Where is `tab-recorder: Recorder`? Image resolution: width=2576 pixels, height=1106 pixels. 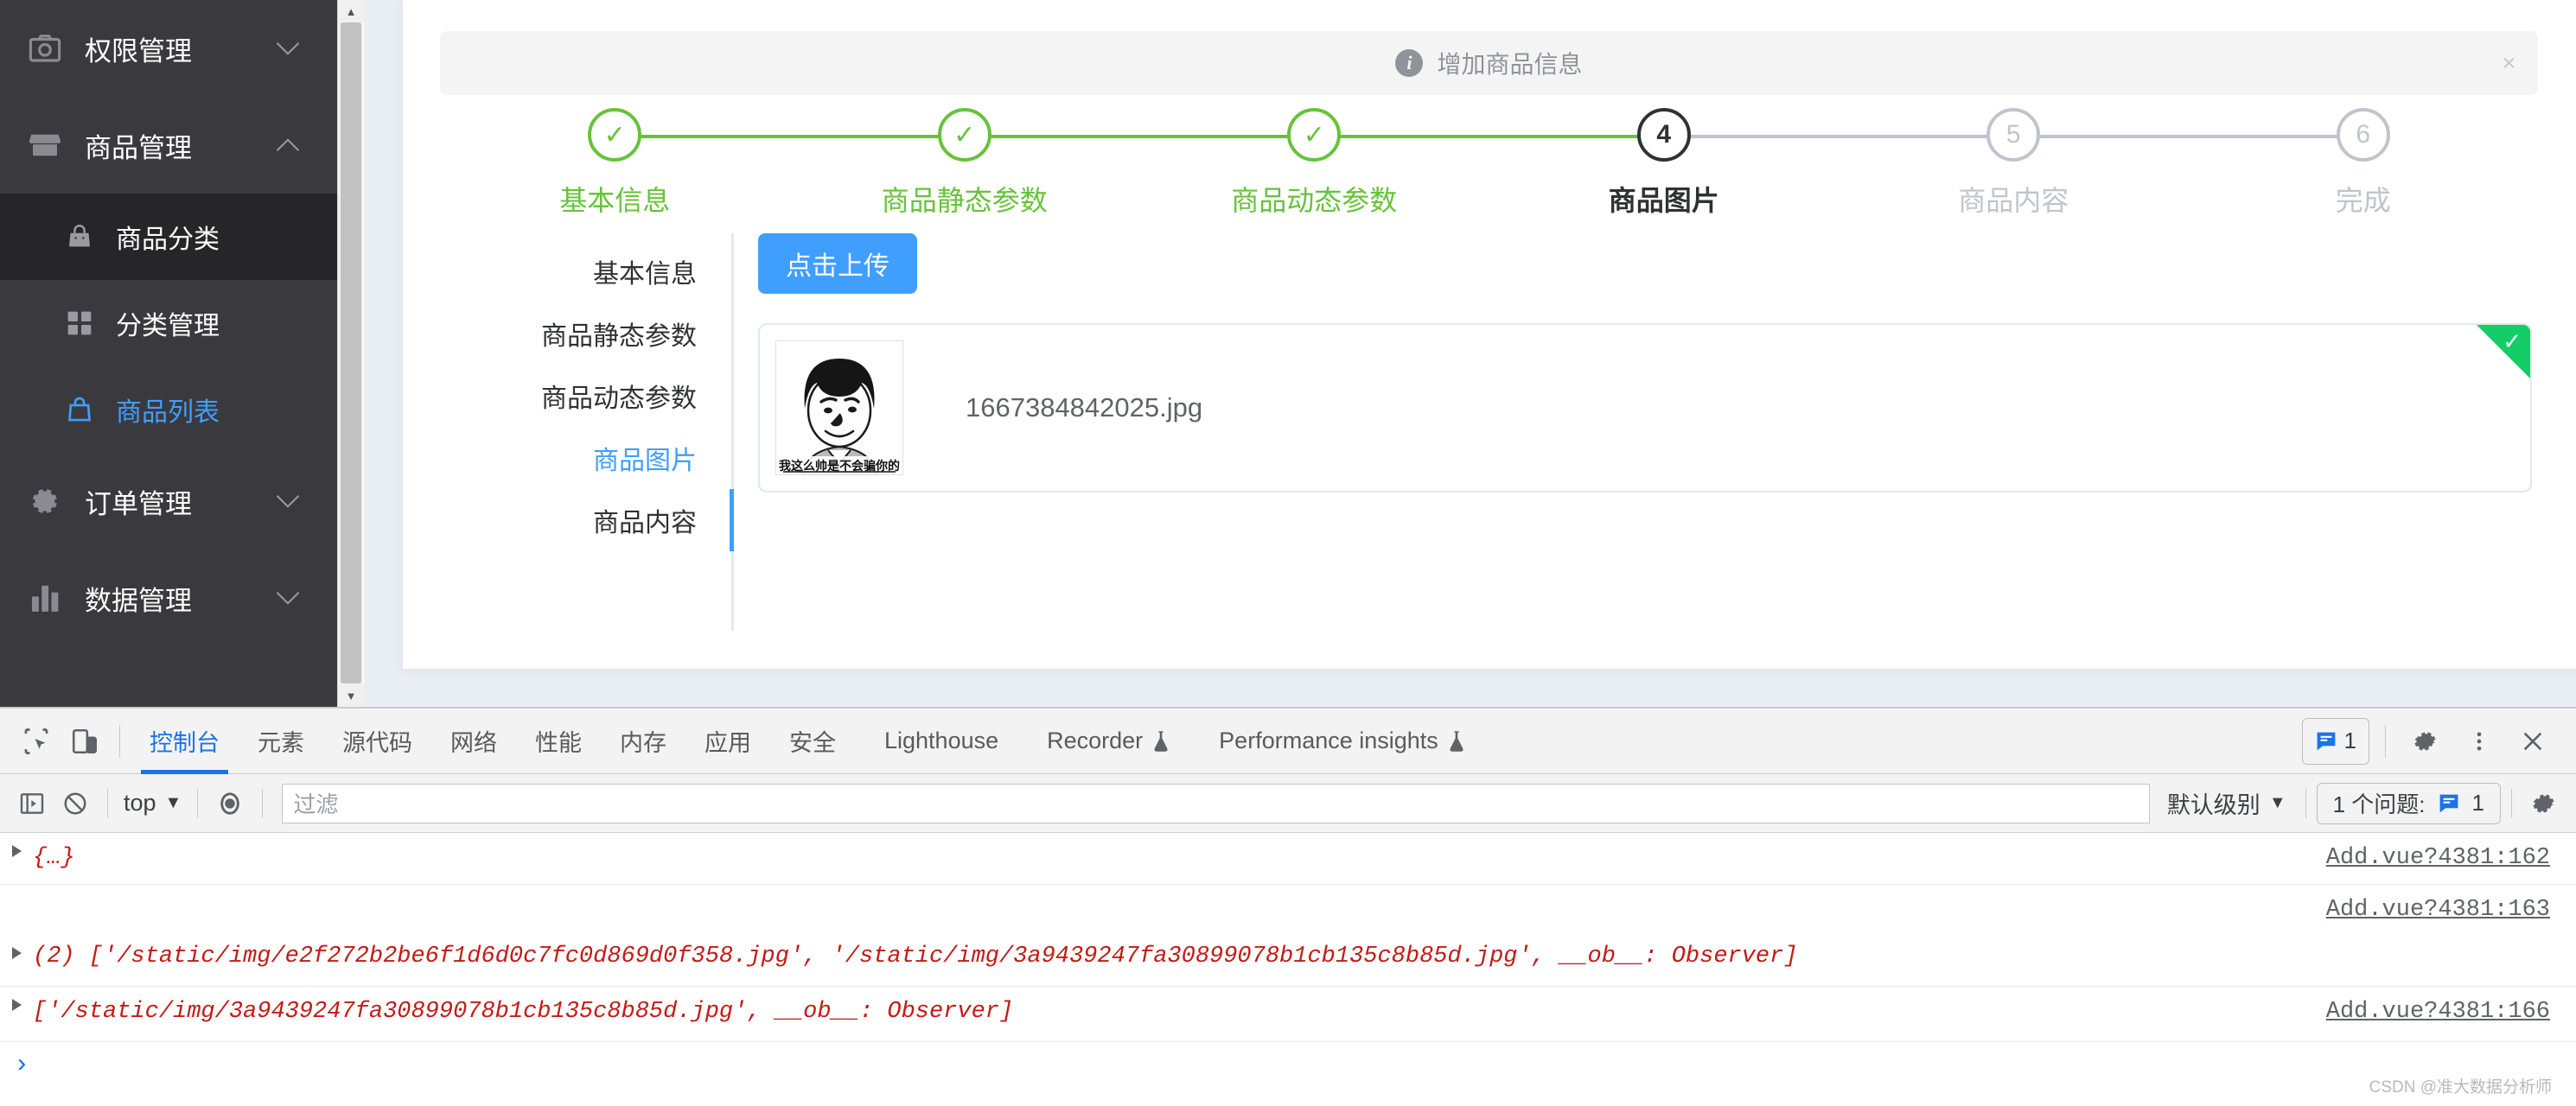 tab-recorder: Recorder is located at coordinates (1103, 741).